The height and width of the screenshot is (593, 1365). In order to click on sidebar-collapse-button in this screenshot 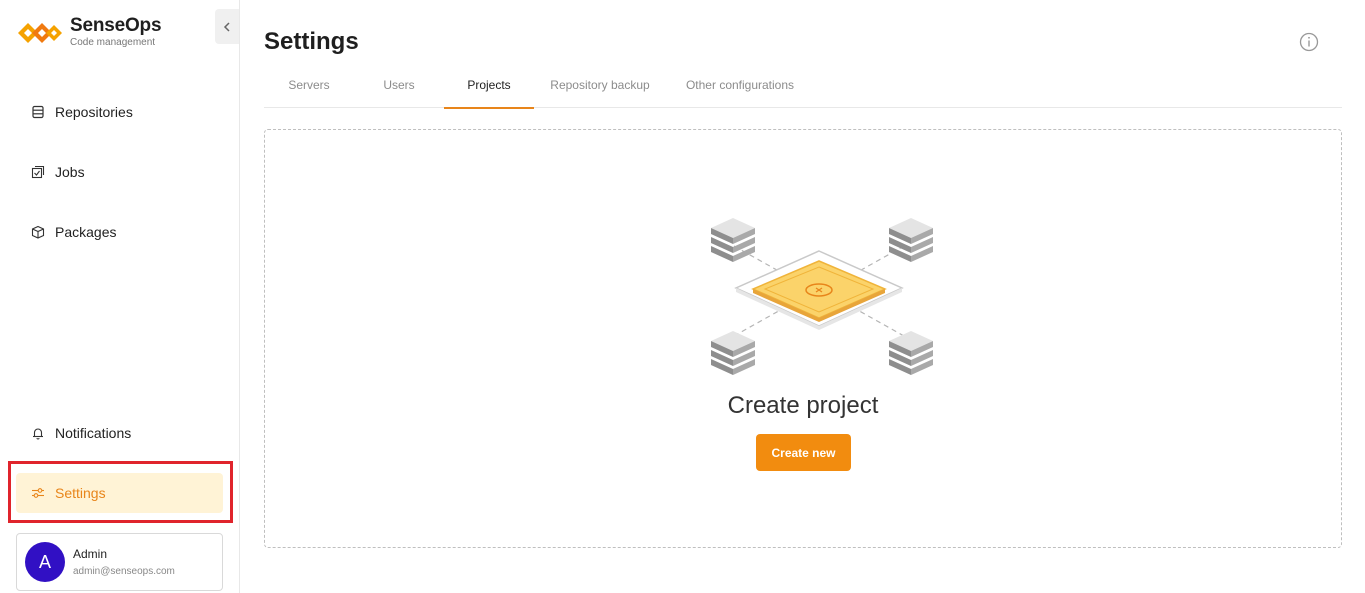, I will do `click(227, 26)`.